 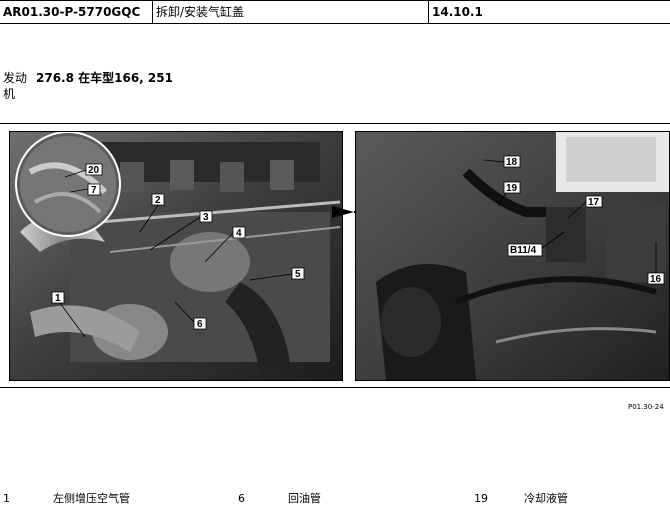 I want to click on legend-item-number: 19, so click(x=481, y=498).